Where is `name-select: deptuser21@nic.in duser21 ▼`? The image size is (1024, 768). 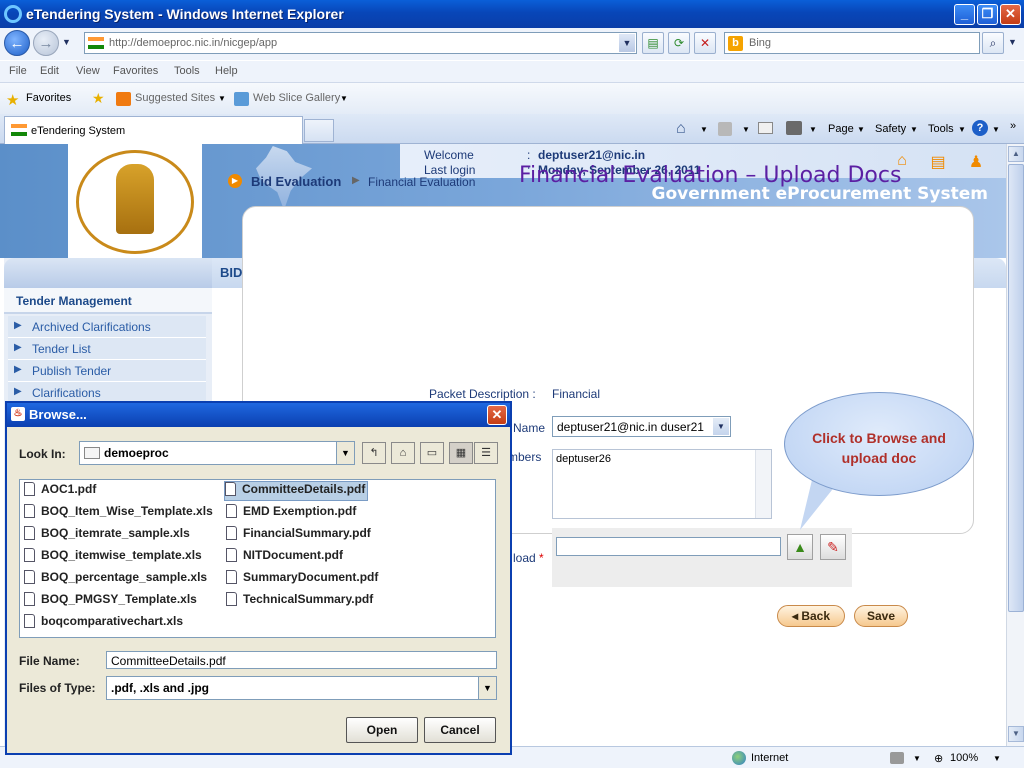 name-select: deptuser21@nic.in duser21 ▼ is located at coordinates (641, 426).